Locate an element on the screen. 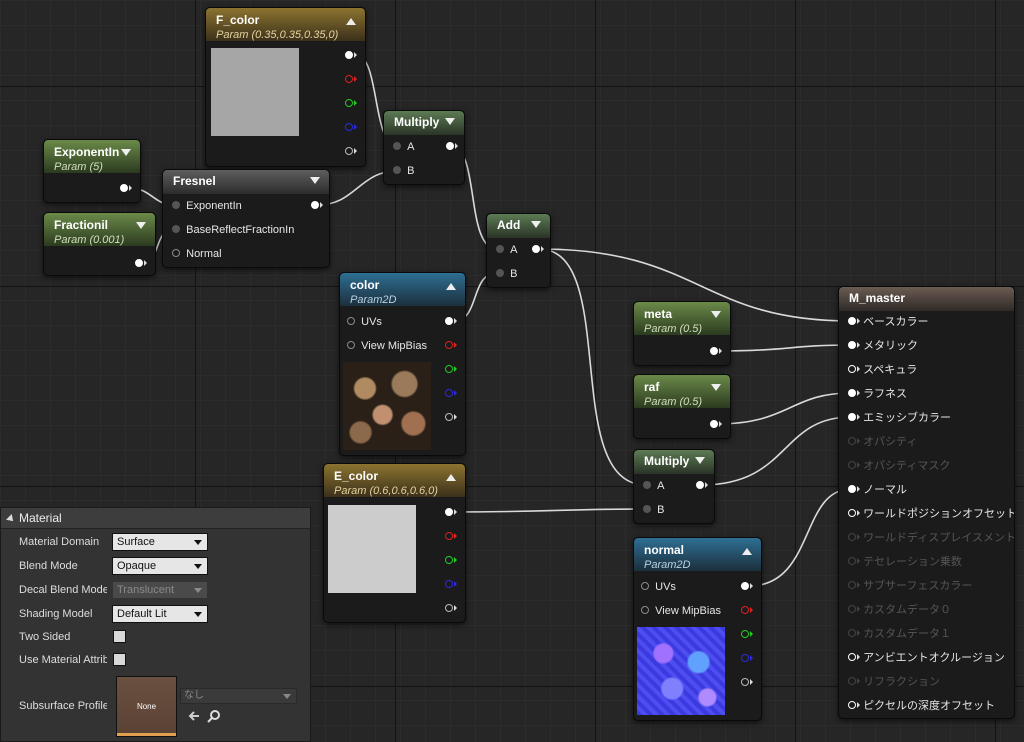  two-sided-checkbox is located at coordinates (119, 636).